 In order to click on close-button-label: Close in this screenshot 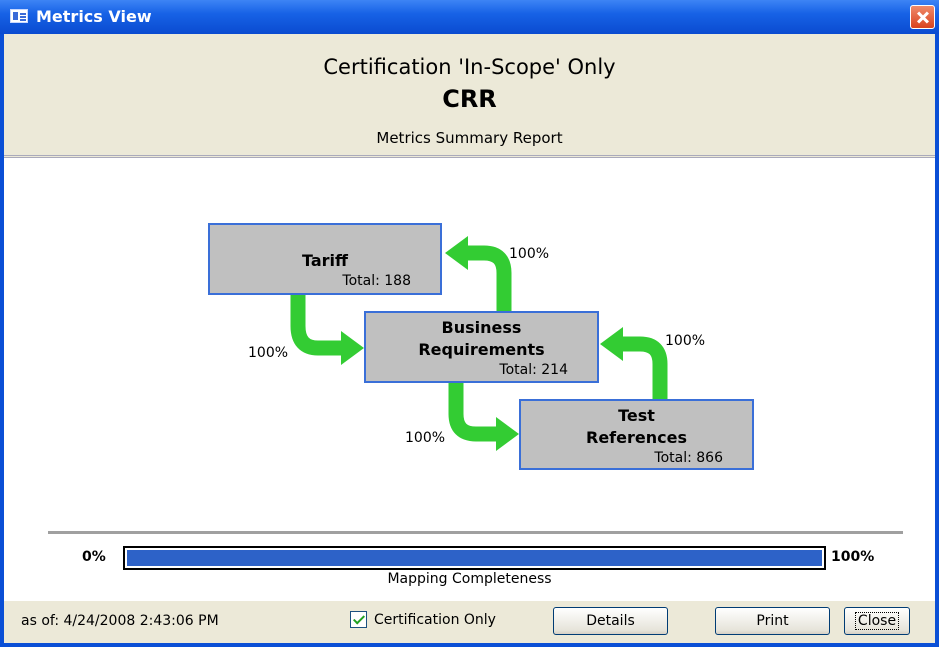, I will do `click(877, 621)`.